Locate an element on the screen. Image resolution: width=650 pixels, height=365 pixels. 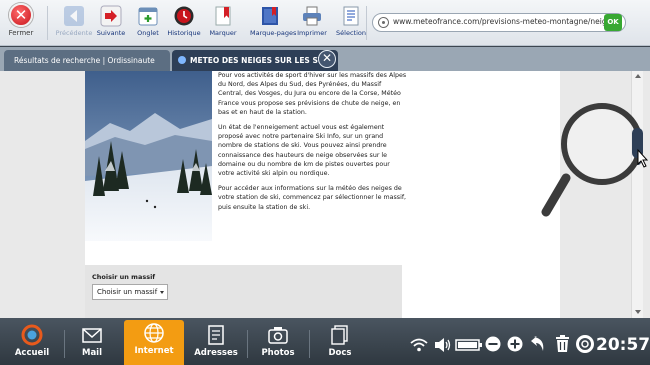
history-button: Historique is located at coordinates (184, 24).